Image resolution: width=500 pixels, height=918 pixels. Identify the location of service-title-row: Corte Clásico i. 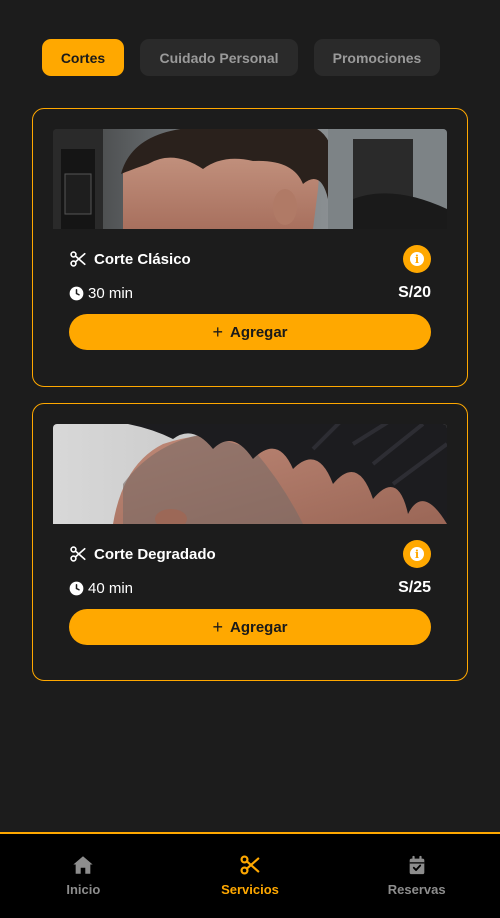
(250, 259).